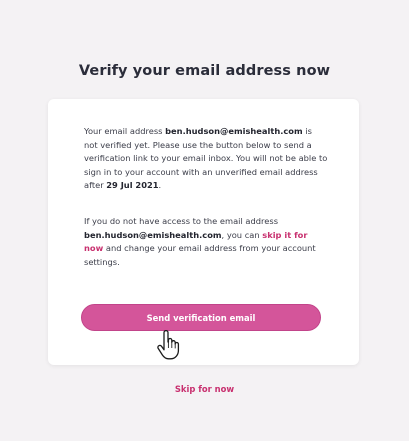 The image size is (409, 441). I want to click on message-lead: Your email address, so click(125, 131).